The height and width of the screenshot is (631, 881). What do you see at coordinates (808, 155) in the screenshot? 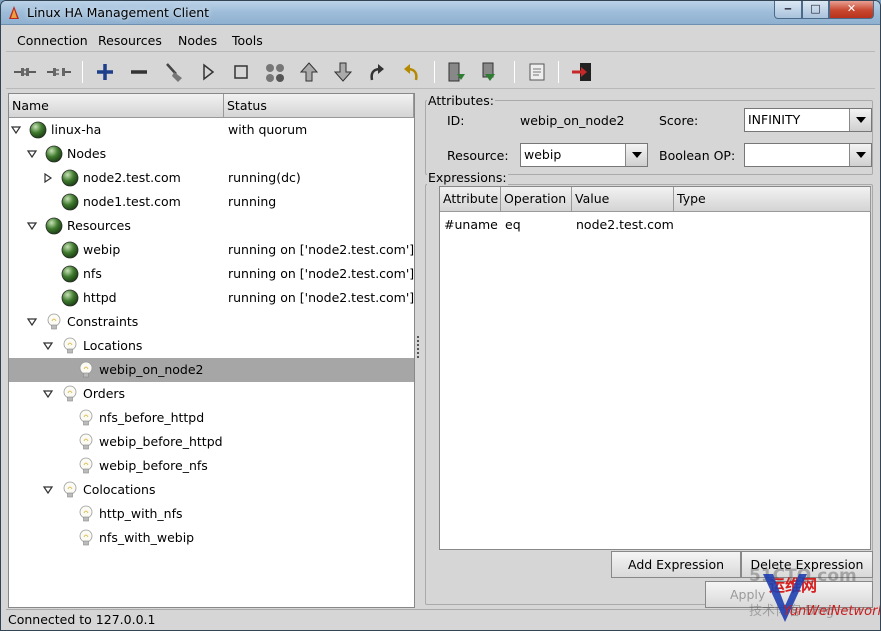
I see `boolean-op-combo` at bounding box center [808, 155].